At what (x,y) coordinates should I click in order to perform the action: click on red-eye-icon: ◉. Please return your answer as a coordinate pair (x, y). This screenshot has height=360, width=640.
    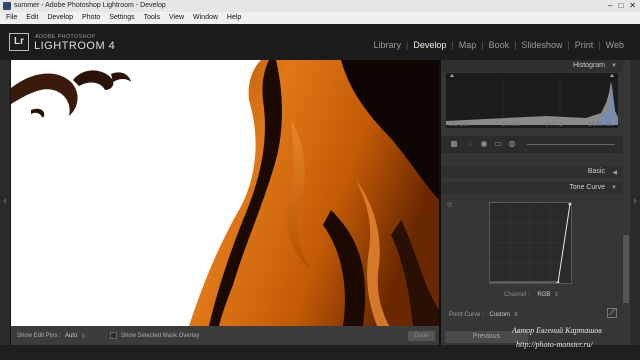
    Looking at the image, I should click on (484, 144).